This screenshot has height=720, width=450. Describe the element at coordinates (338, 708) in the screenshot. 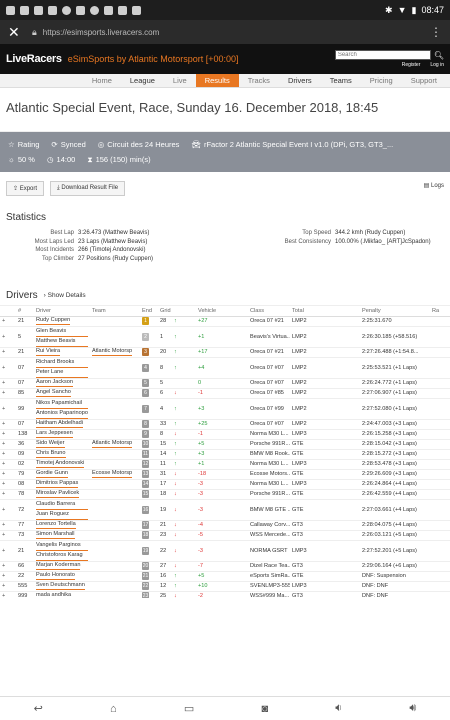

I see `volume-down-icon: 🔉︎` at that location.